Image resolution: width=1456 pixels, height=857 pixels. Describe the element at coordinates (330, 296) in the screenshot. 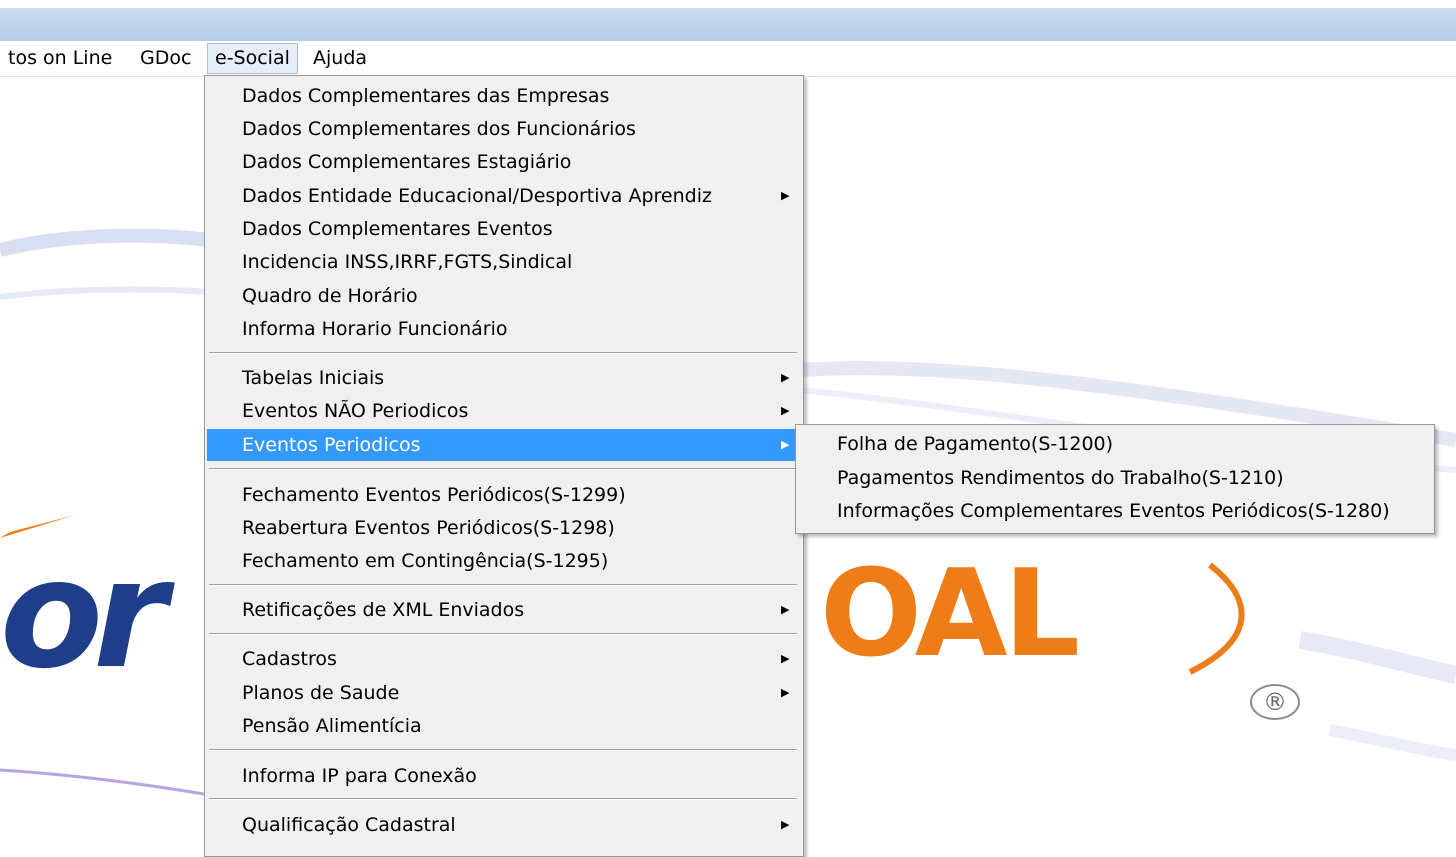

I see `menu-item-label: Quadro de Horário` at that location.